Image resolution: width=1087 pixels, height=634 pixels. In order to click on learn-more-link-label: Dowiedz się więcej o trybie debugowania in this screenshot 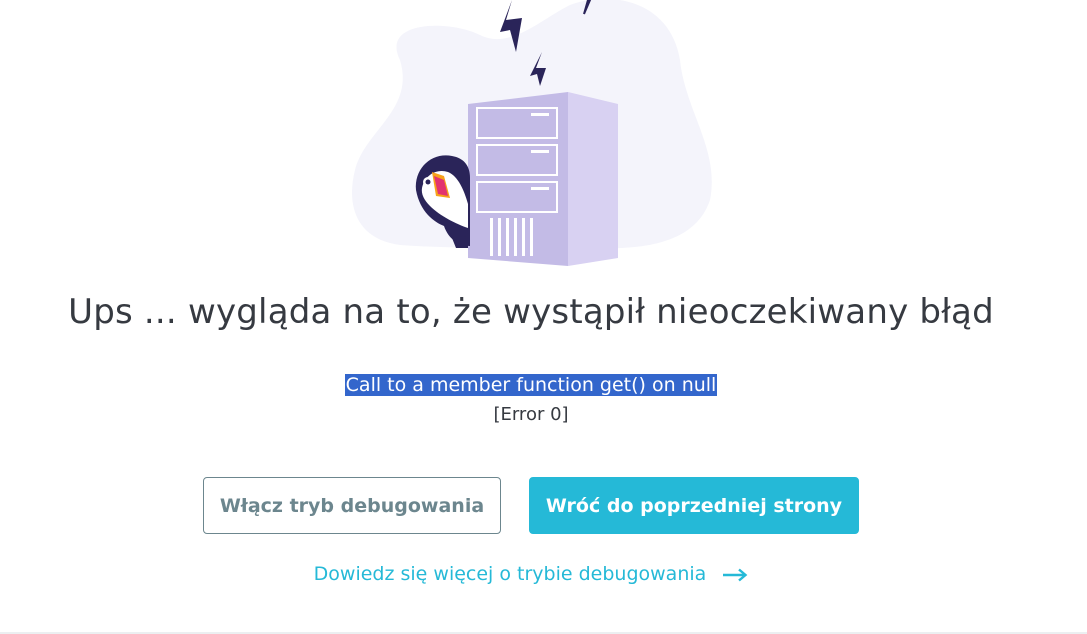, I will do `click(510, 574)`.